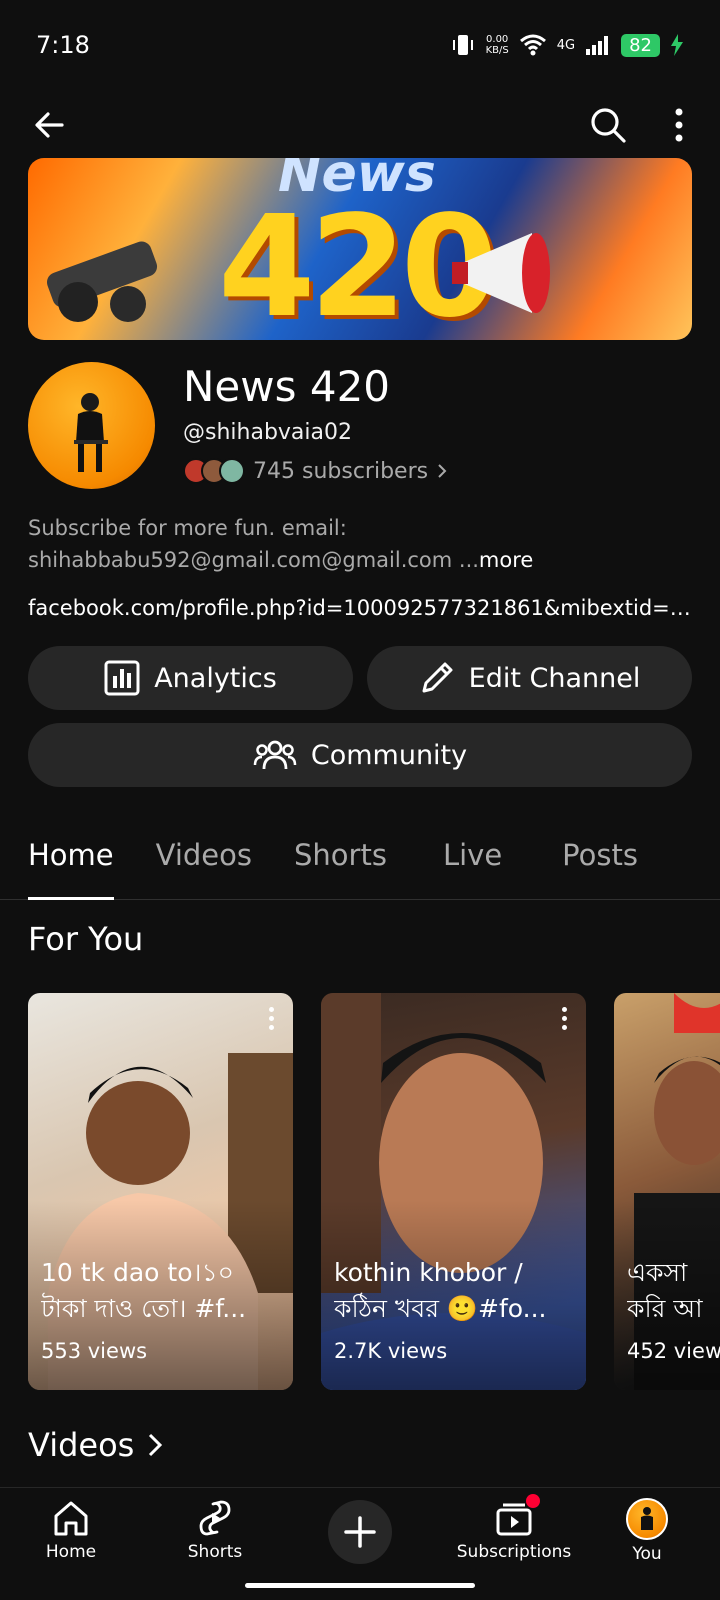  I want to click on channel-name: News 420, so click(287, 386).